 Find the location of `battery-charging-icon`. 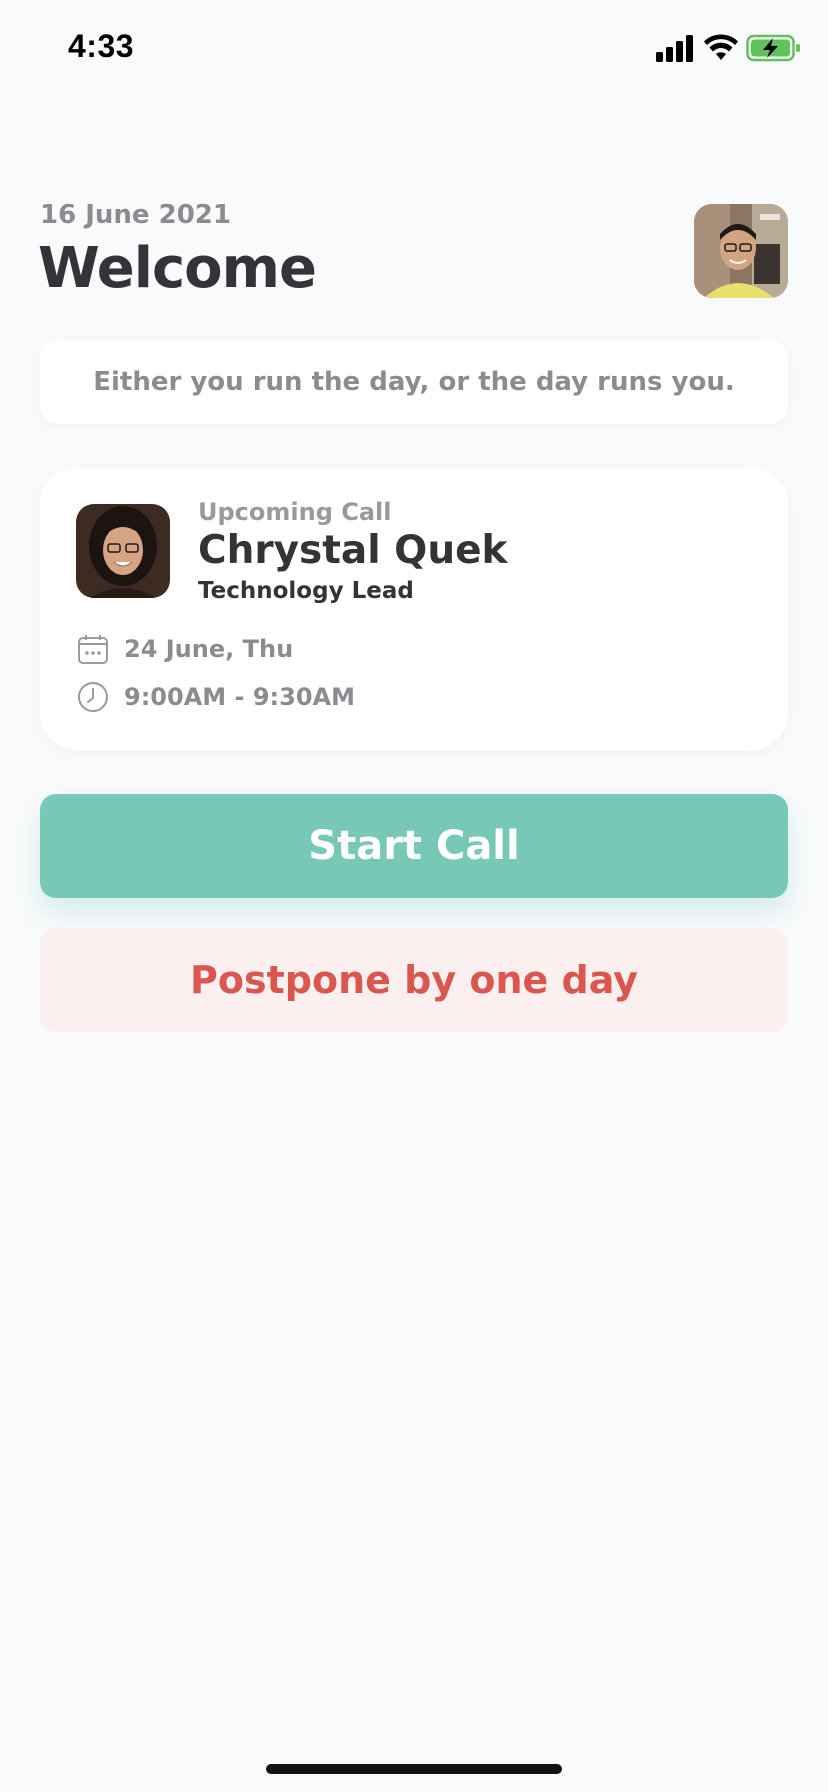

battery-charging-icon is located at coordinates (773, 48).